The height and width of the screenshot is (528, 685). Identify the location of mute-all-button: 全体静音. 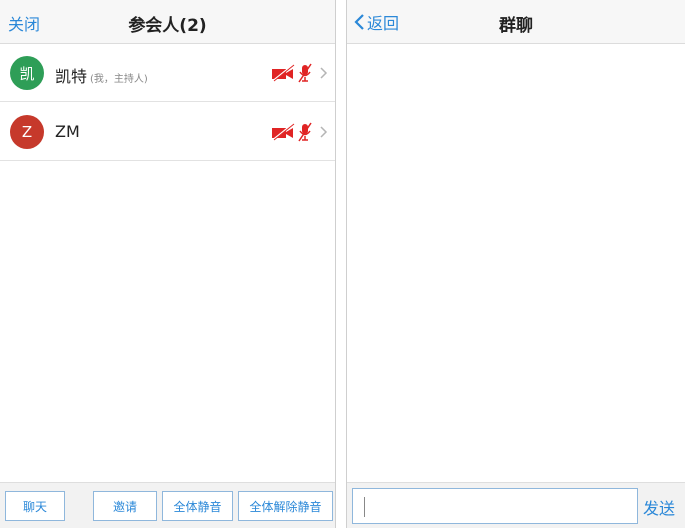
(197, 506).